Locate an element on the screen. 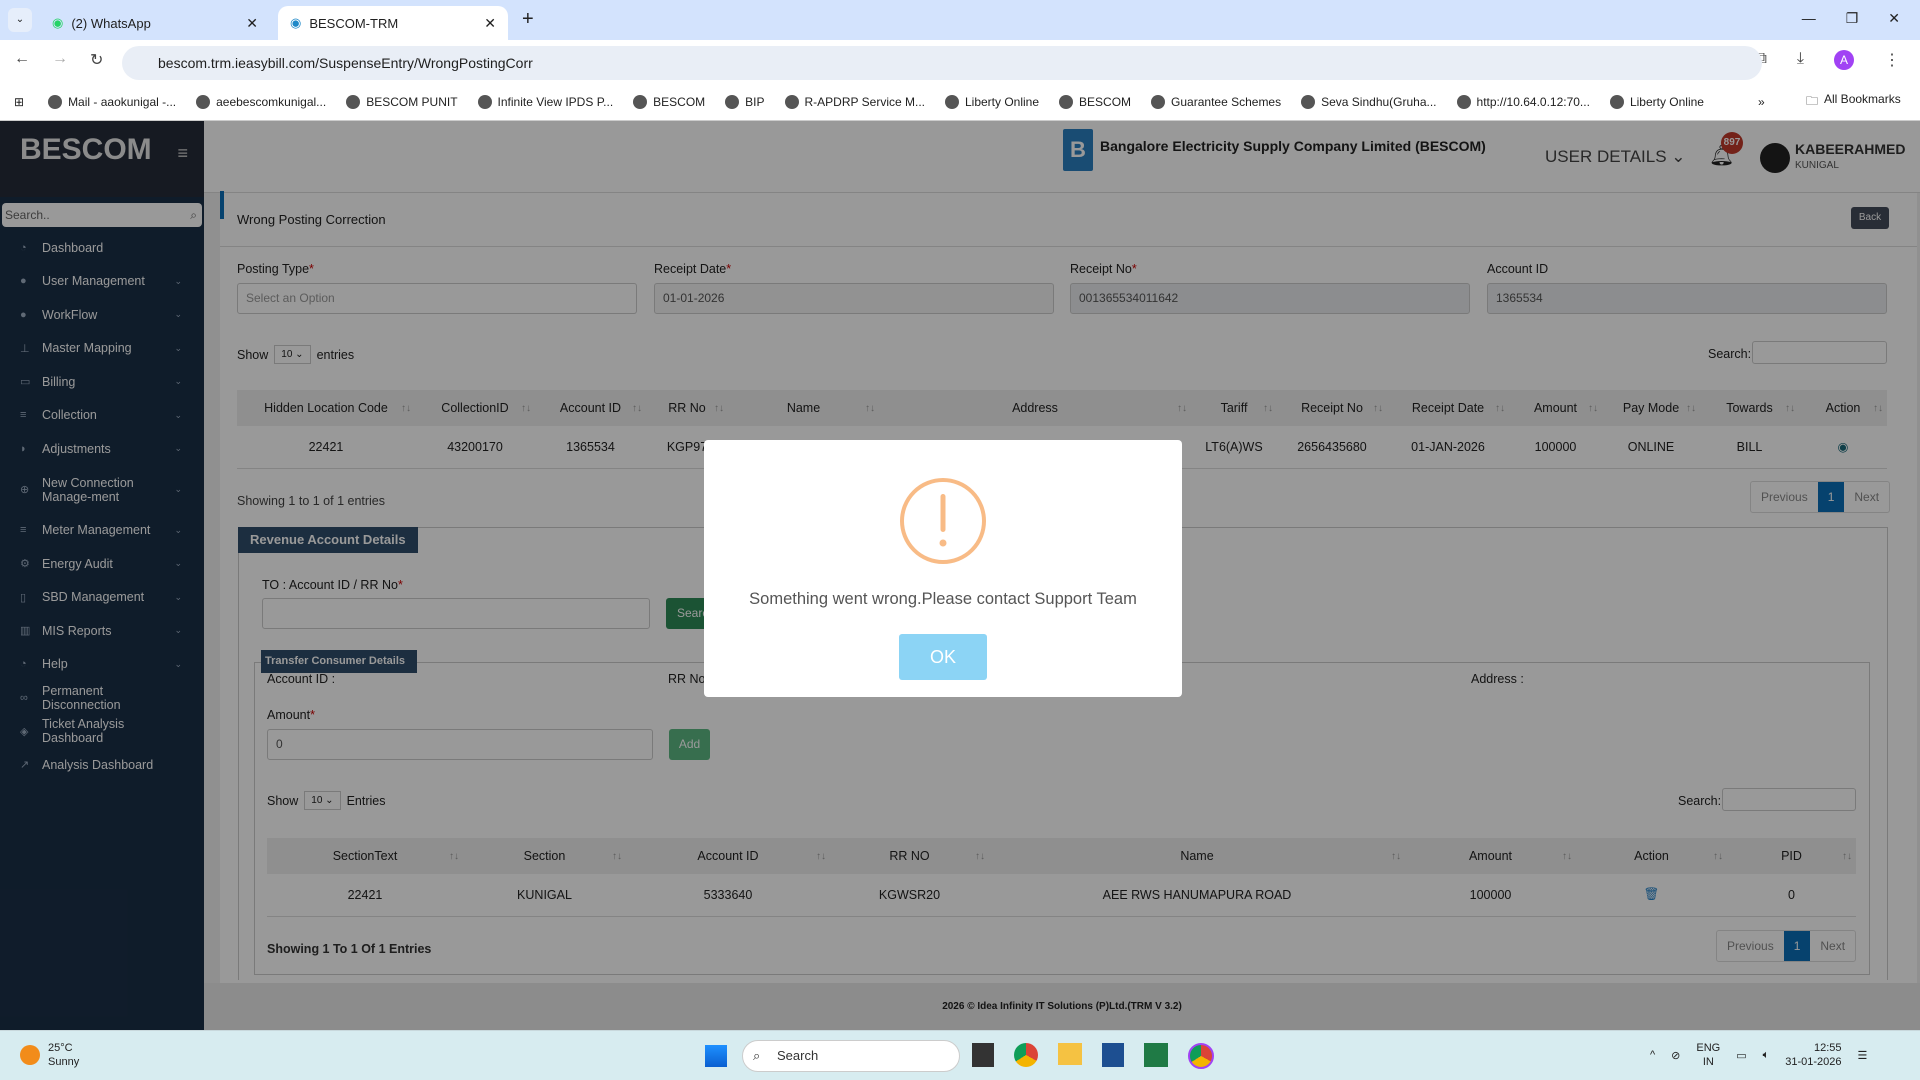 This screenshot has width=1920, height=1080. weather-widget: 25°C Sunny is located at coordinates (49, 1055).